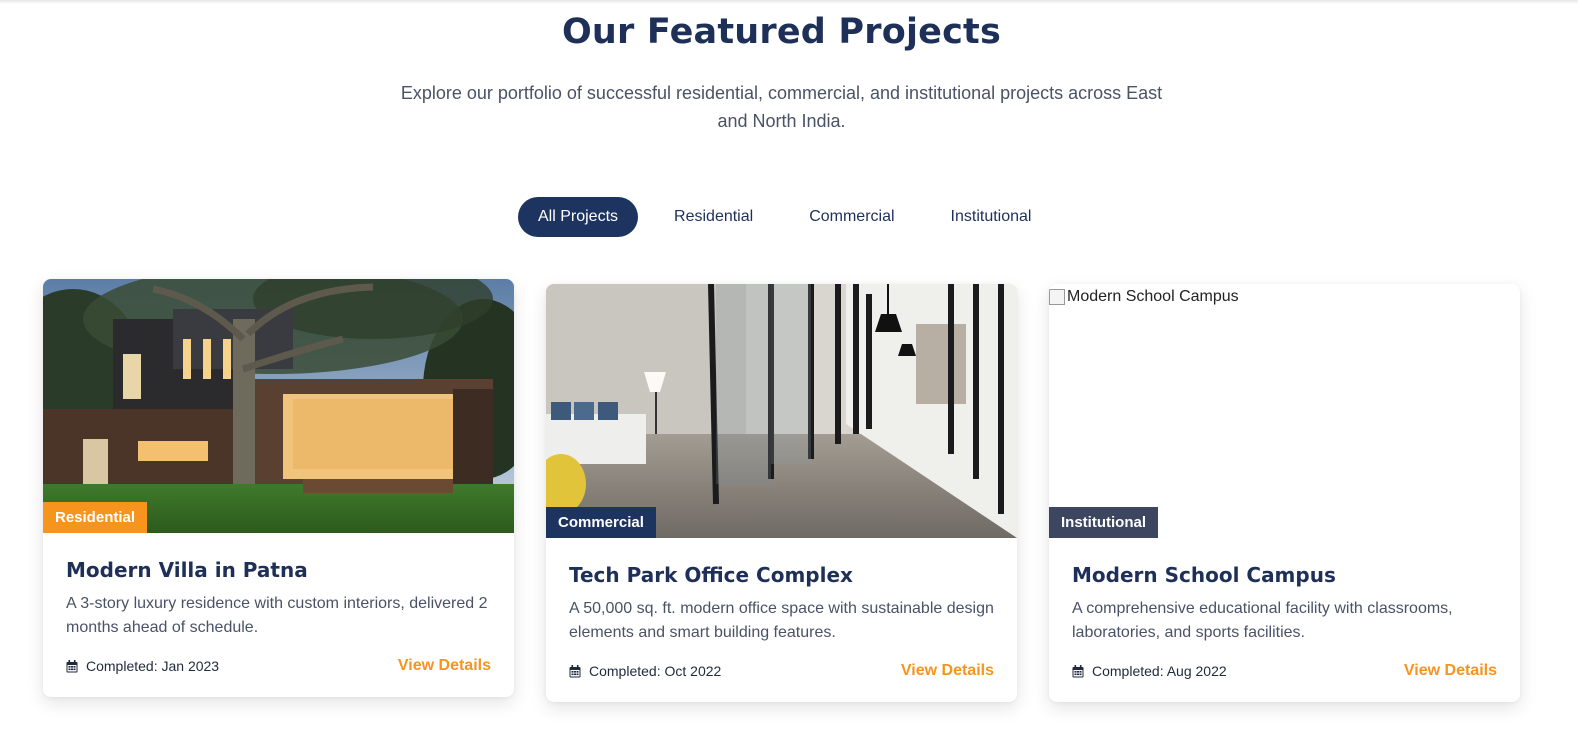  What do you see at coordinates (655, 671) in the screenshot?
I see `completion-date-text: Completed: Oct 2022` at bounding box center [655, 671].